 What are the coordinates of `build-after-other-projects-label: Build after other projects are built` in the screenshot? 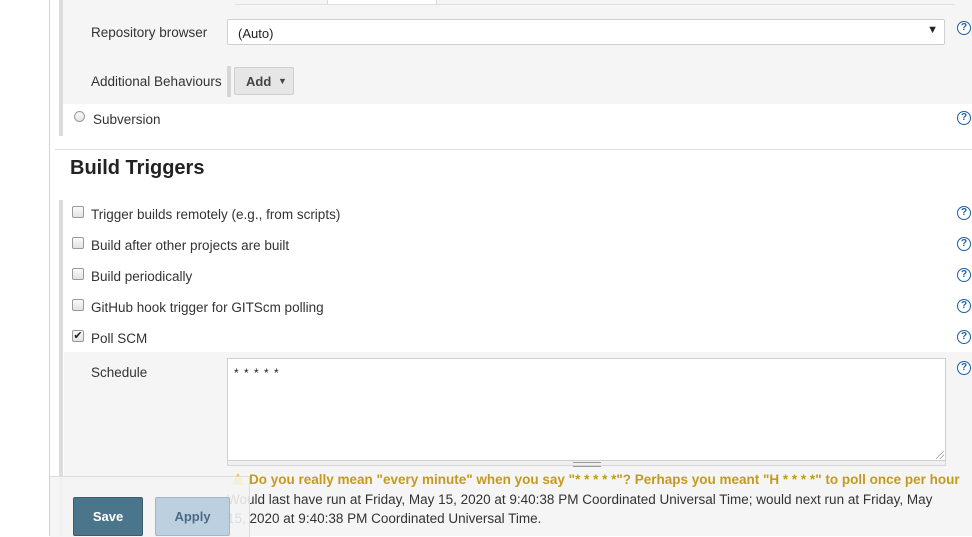 It's located at (190, 245).